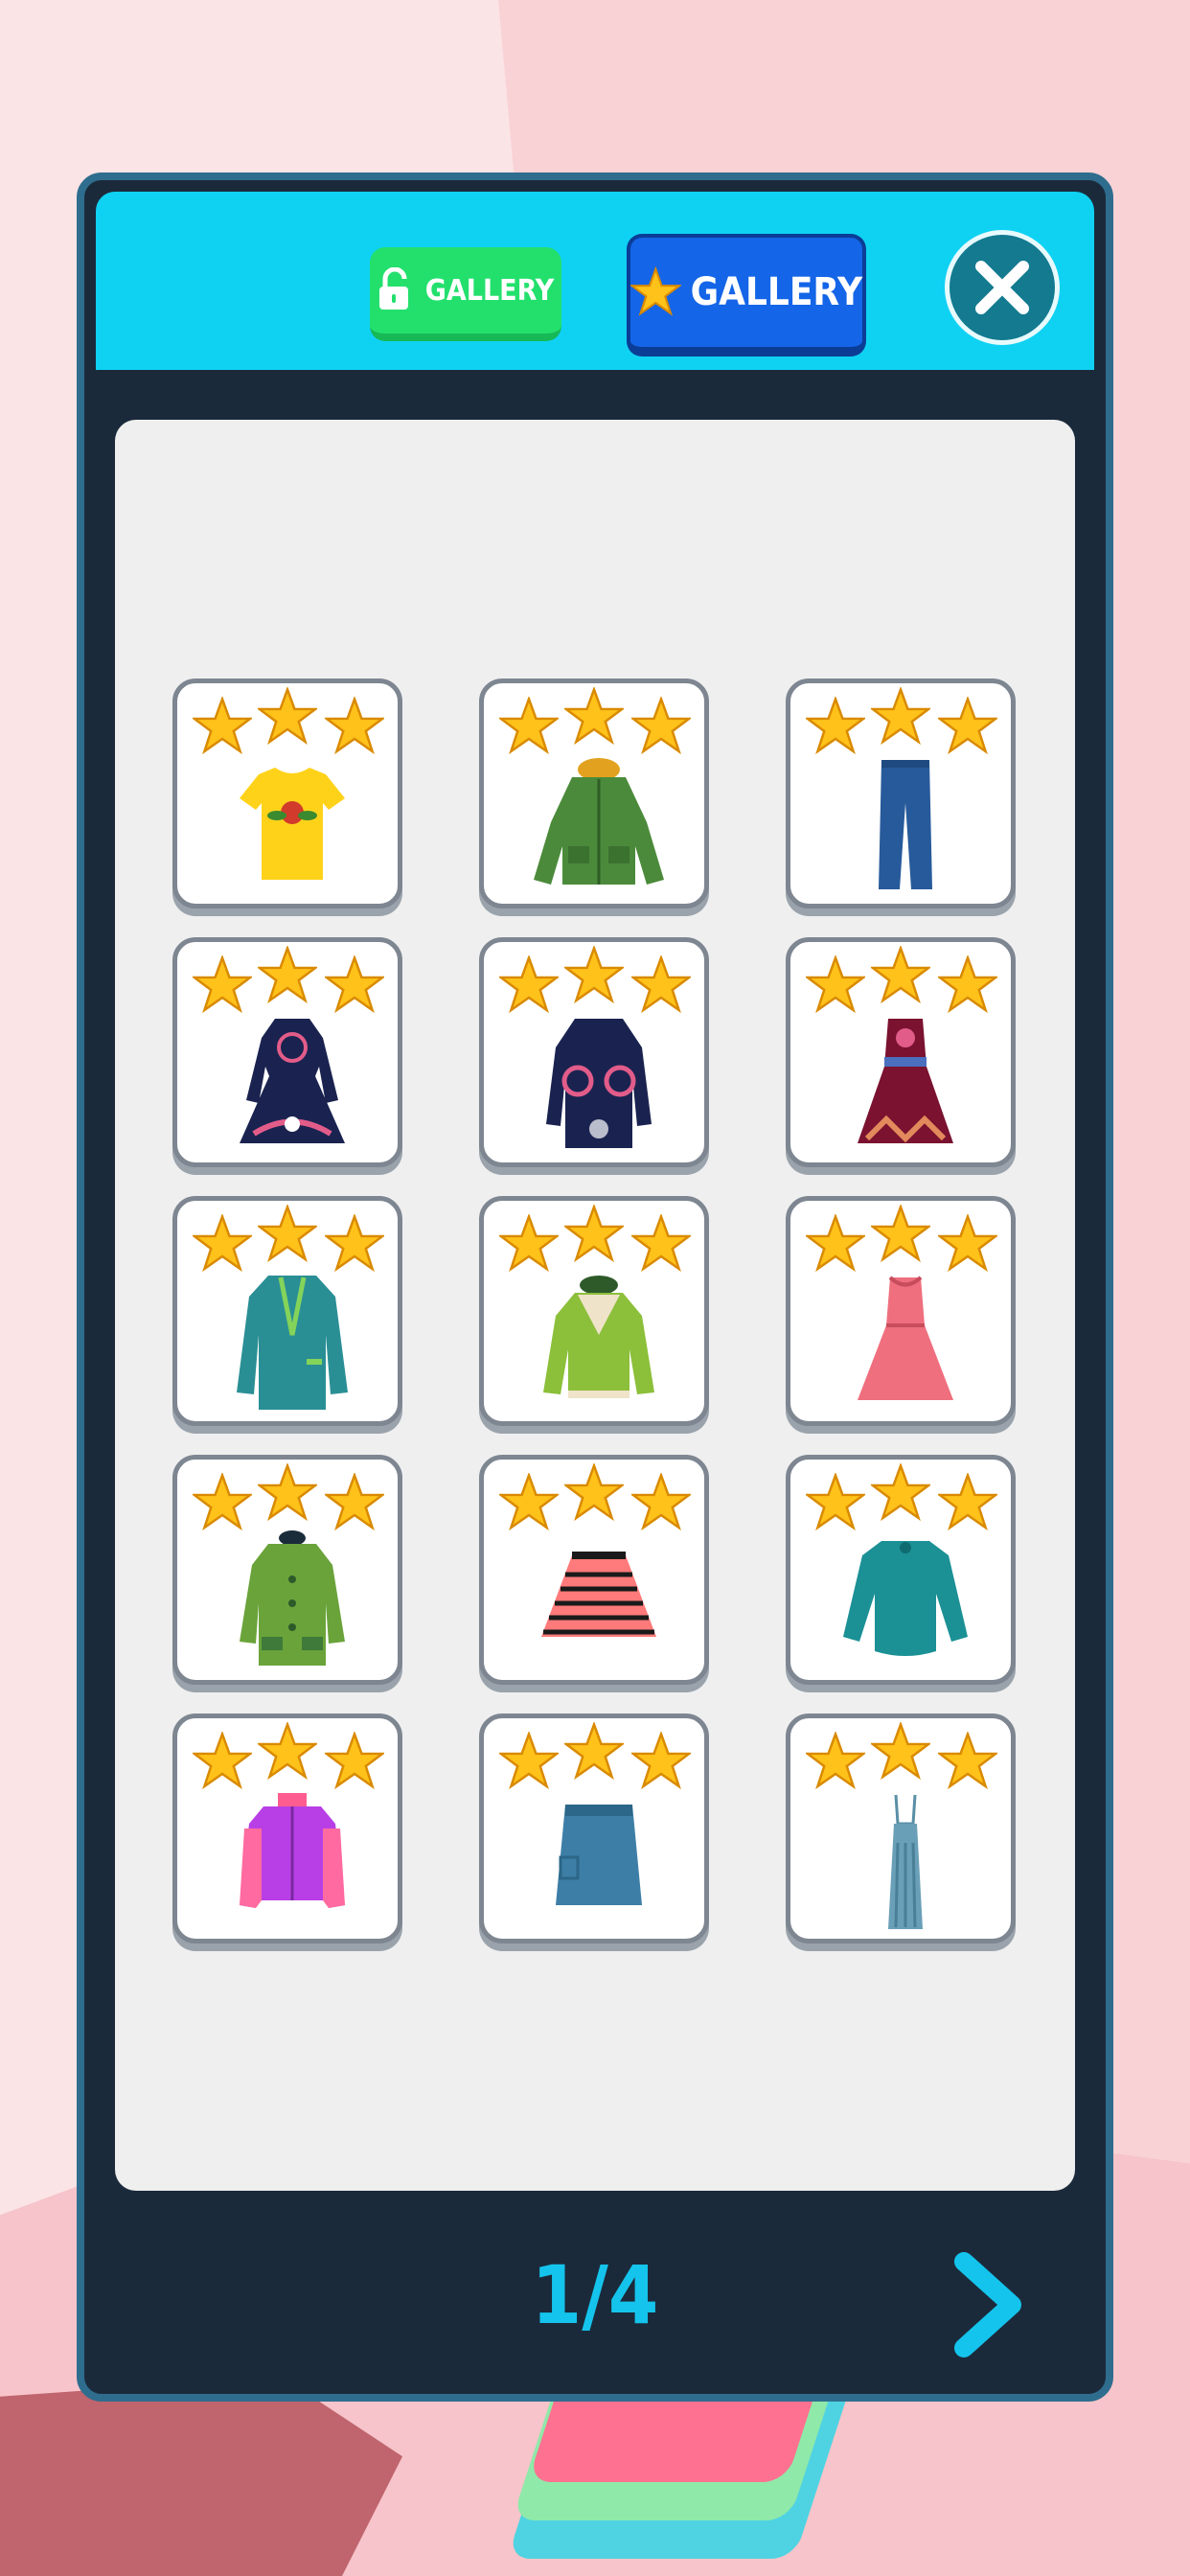 This screenshot has height=2576, width=1190. I want to click on unlocked-gallery-tab: GALLERY, so click(466, 294).